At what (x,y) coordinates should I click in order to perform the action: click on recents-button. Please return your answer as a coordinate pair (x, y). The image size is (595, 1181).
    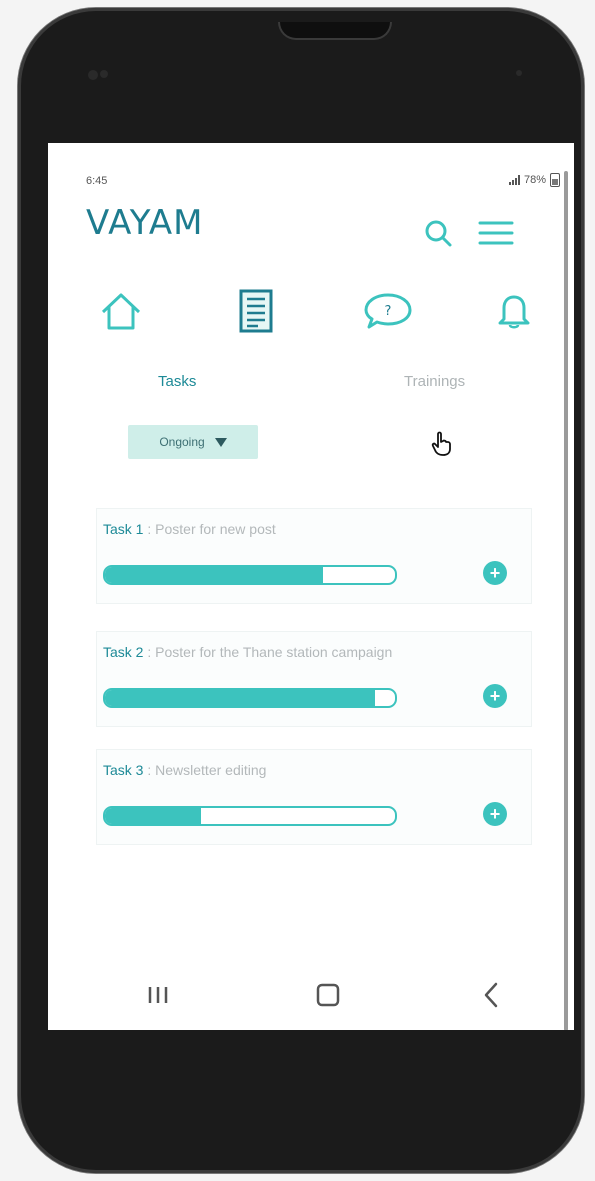
    Looking at the image, I should click on (158, 995).